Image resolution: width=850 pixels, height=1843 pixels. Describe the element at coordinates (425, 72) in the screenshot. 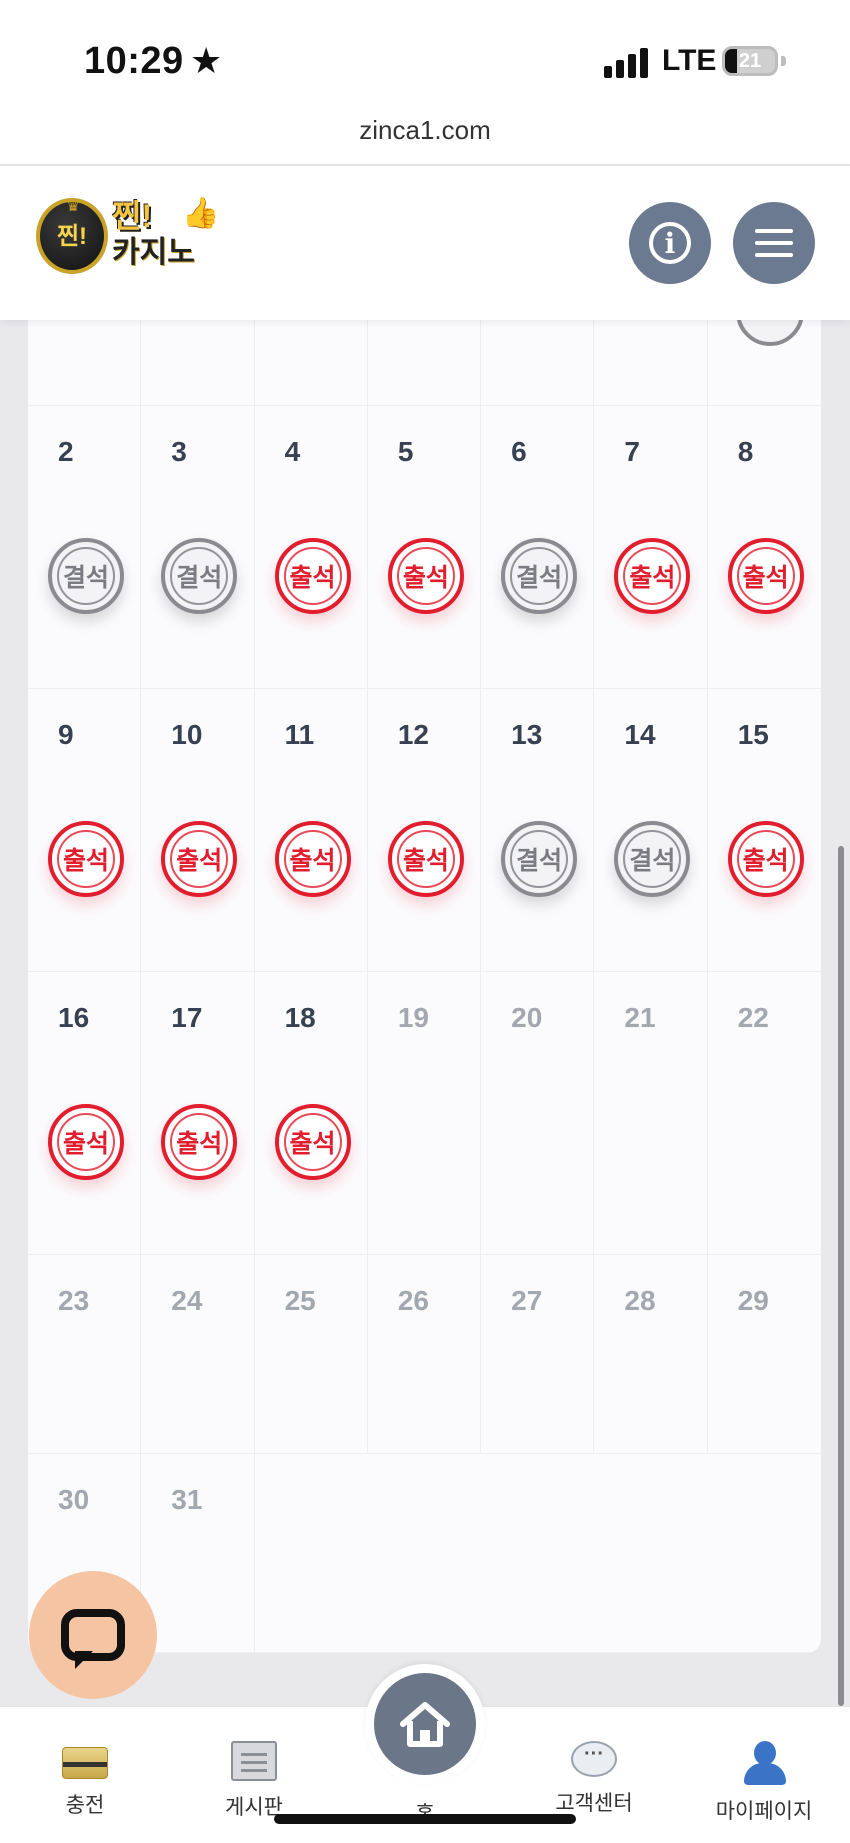

I see `status-bar: 10:29 ★ LTE 21 zinca1.com` at that location.